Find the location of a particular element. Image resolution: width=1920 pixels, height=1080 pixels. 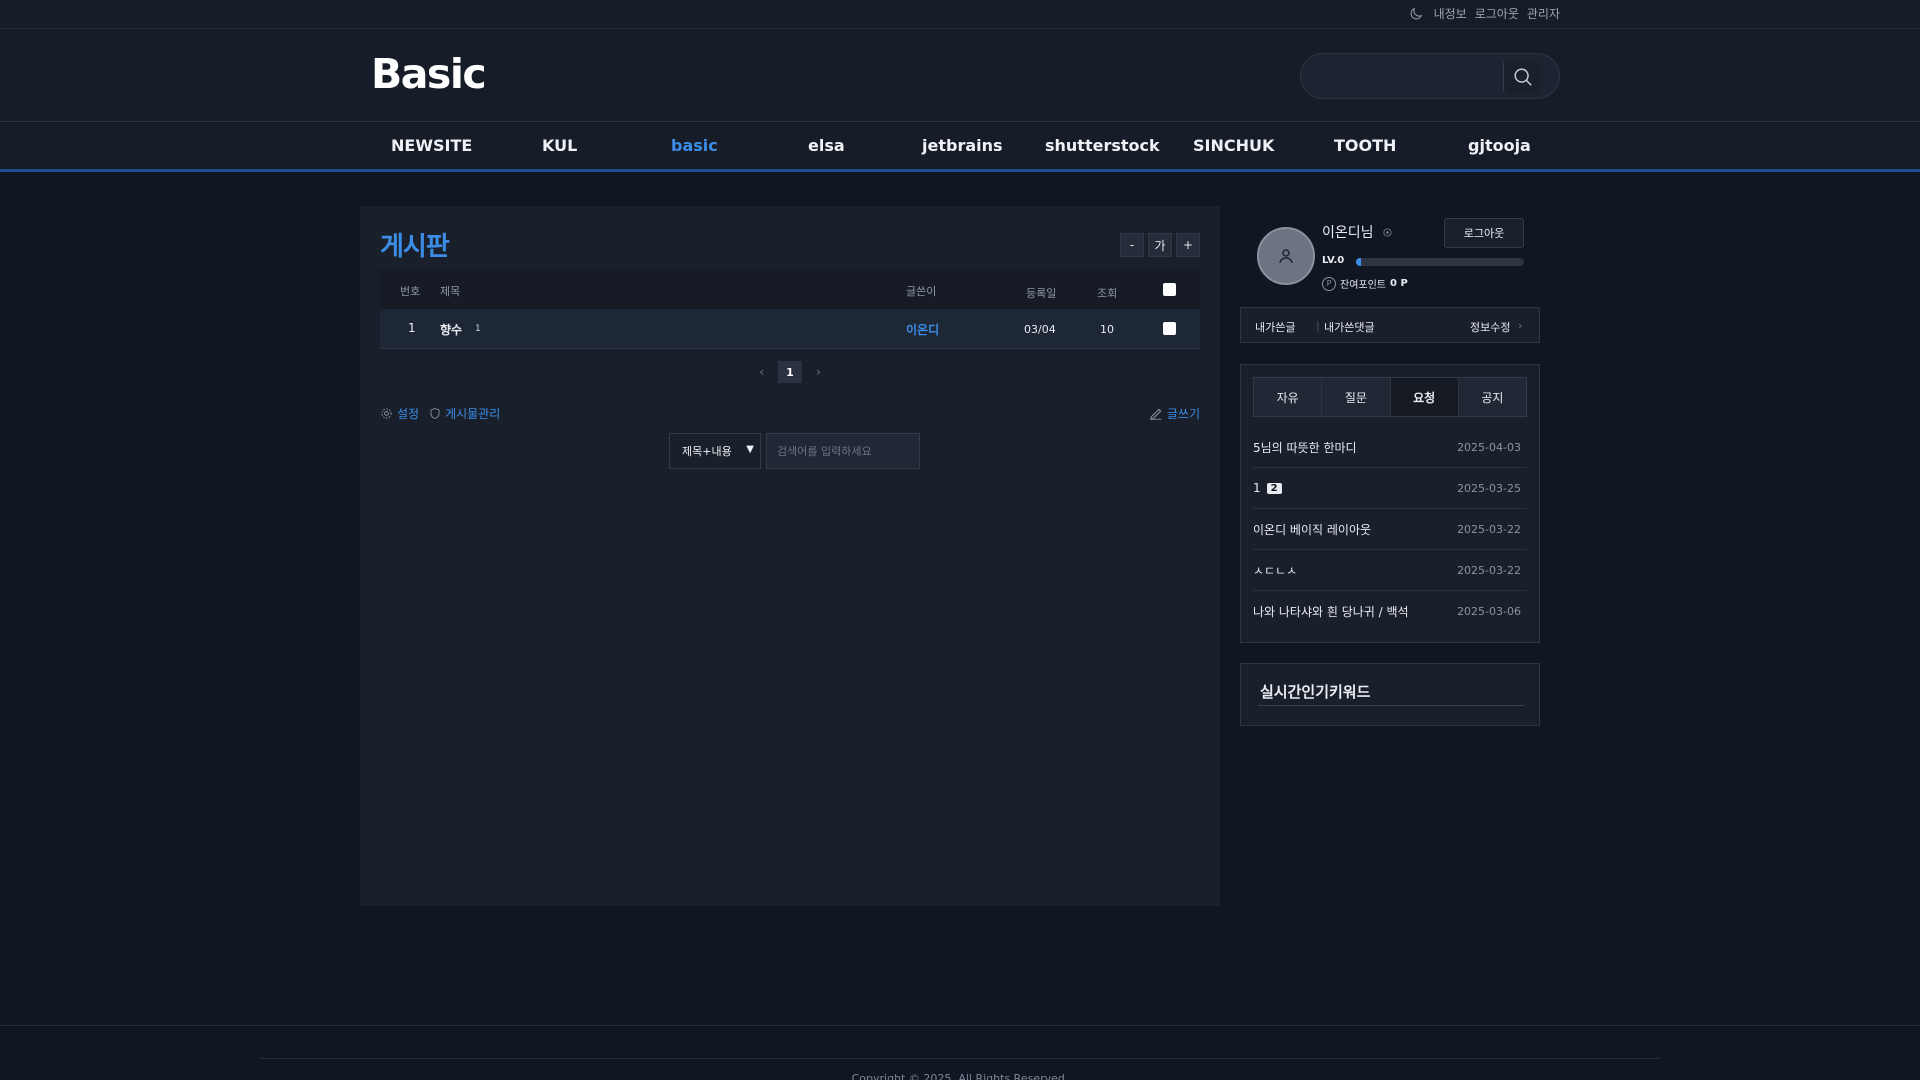

footer-divider is located at coordinates (960, 1025).